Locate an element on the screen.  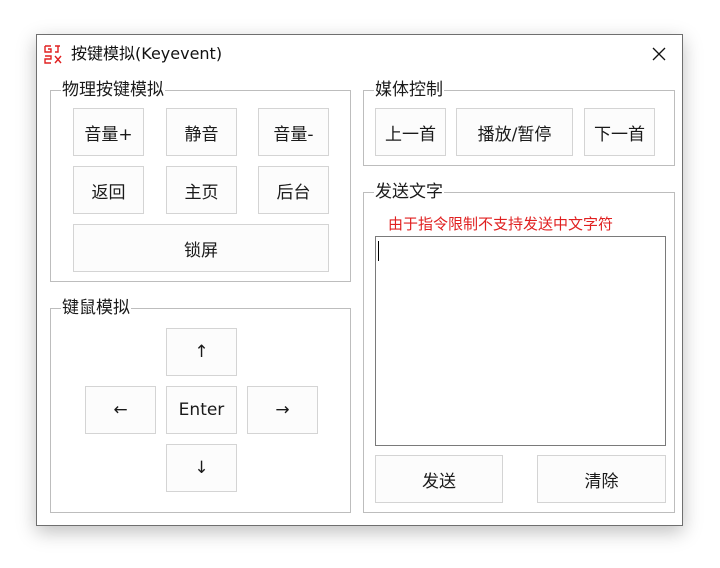
previous-track-button: 上一首 is located at coordinates (410, 132).